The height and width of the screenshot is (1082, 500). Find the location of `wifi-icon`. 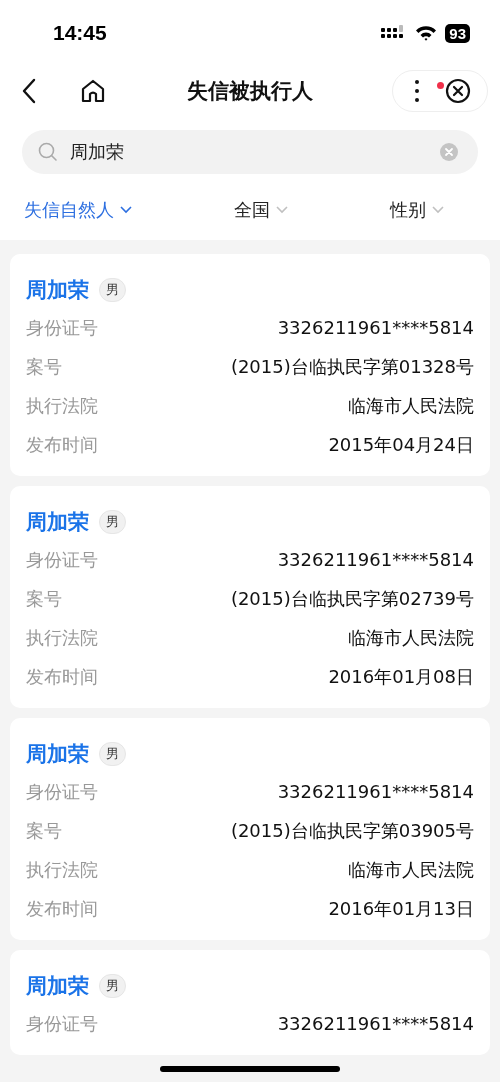

wifi-icon is located at coordinates (426, 33).